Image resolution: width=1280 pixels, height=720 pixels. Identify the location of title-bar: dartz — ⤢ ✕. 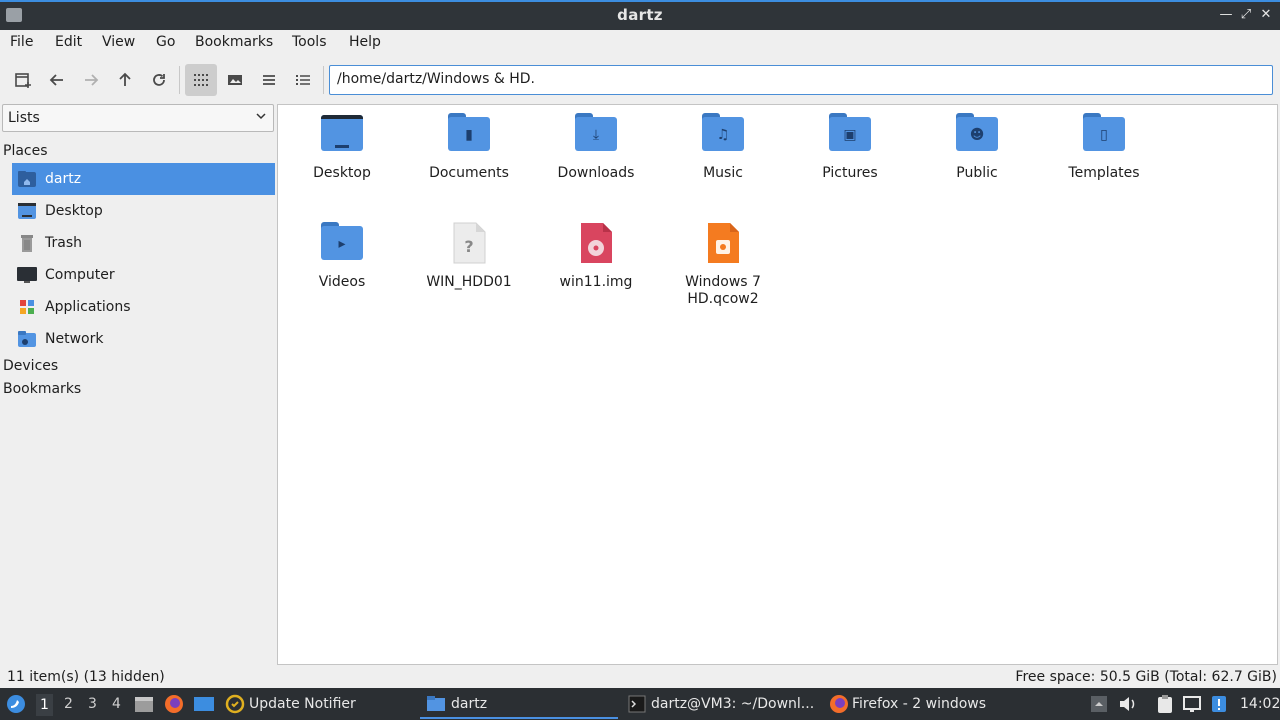
(640, 15).